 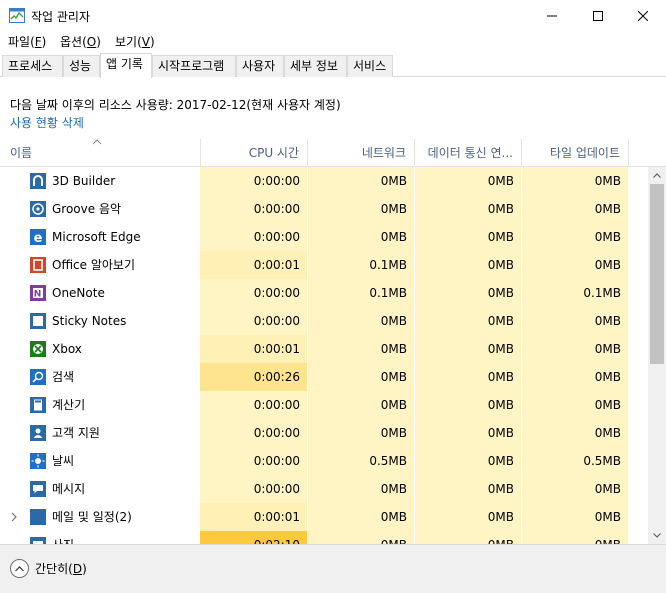 I want to click on app-name-cell: Groove 음악, so click(x=100, y=209).